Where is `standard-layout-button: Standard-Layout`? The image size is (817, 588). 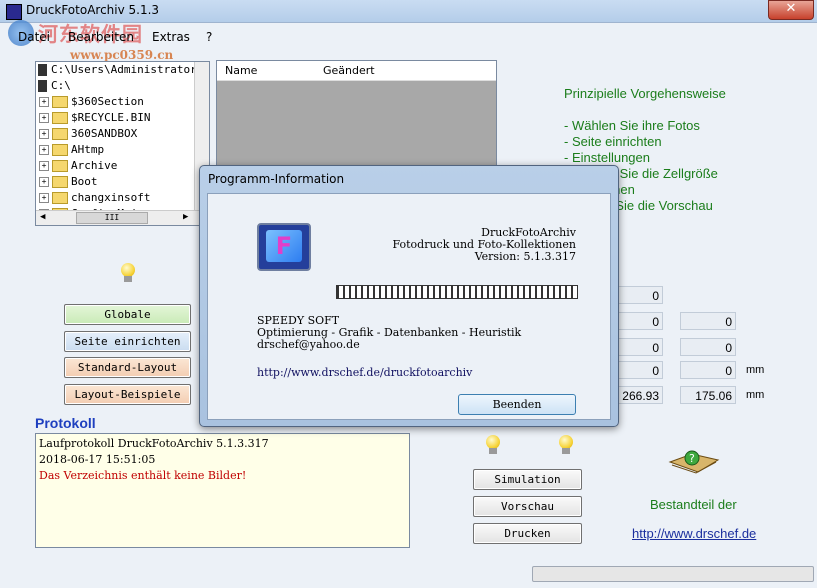 standard-layout-button: Standard-Layout is located at coordinates (127, 367).